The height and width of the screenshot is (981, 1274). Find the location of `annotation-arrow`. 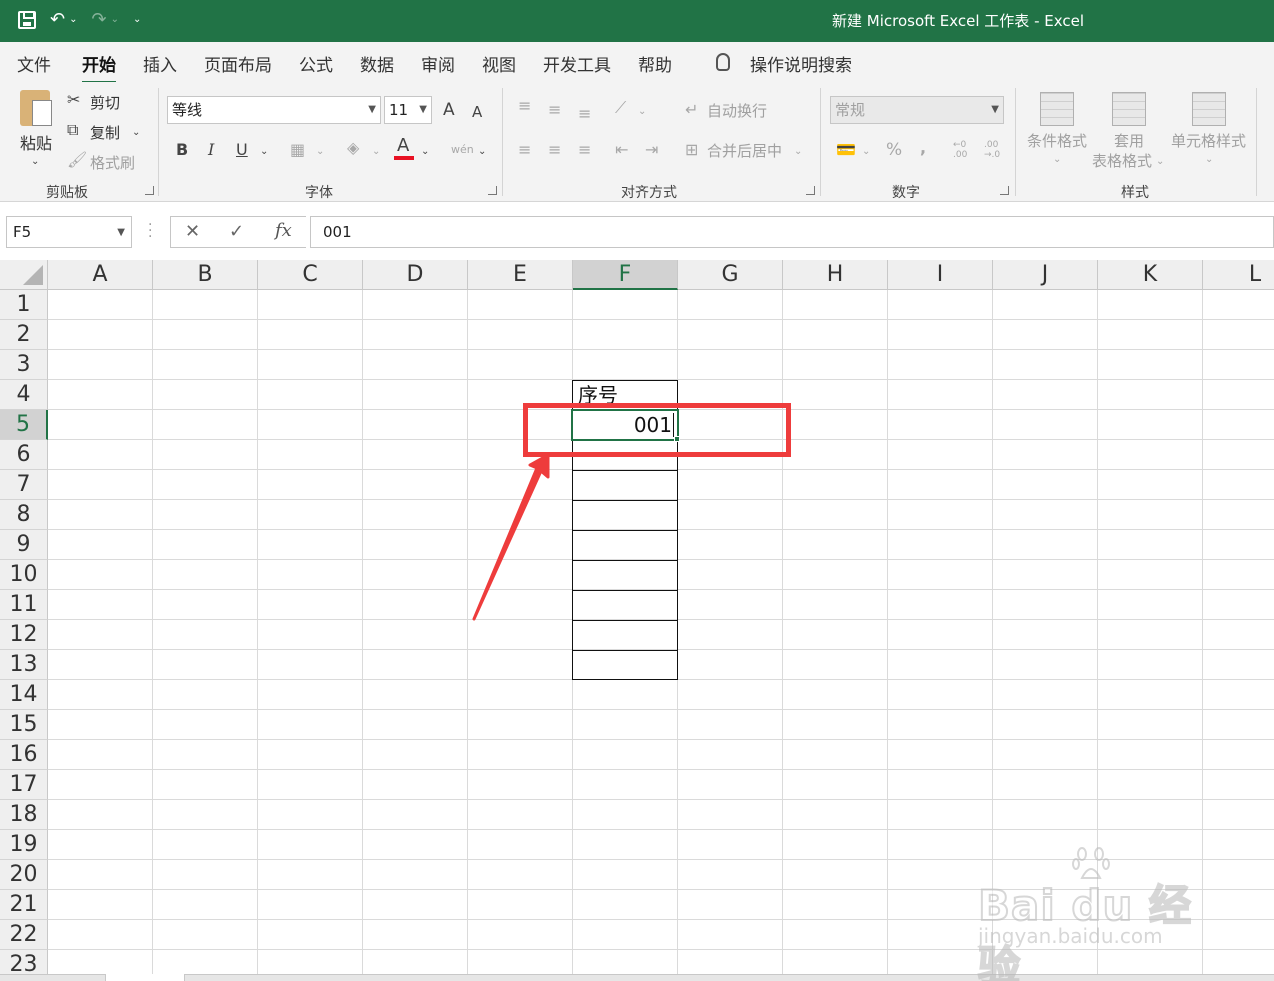

annotation-arrow is located at coordinates (511, 537).